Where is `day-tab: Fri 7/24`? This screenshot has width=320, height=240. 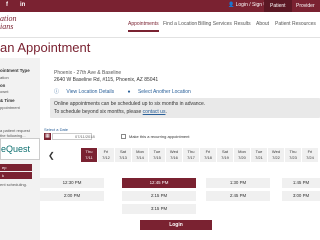
day-tab: Fri 7/24 is located at coordinates (310, 155).